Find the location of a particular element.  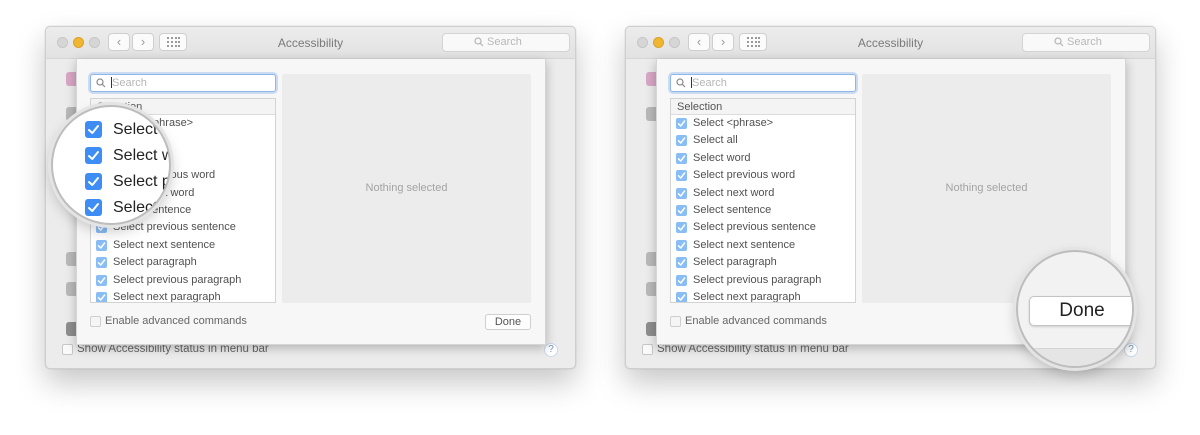

nothing-selected-label: Nothing selected is located at coordinates (406, 188).